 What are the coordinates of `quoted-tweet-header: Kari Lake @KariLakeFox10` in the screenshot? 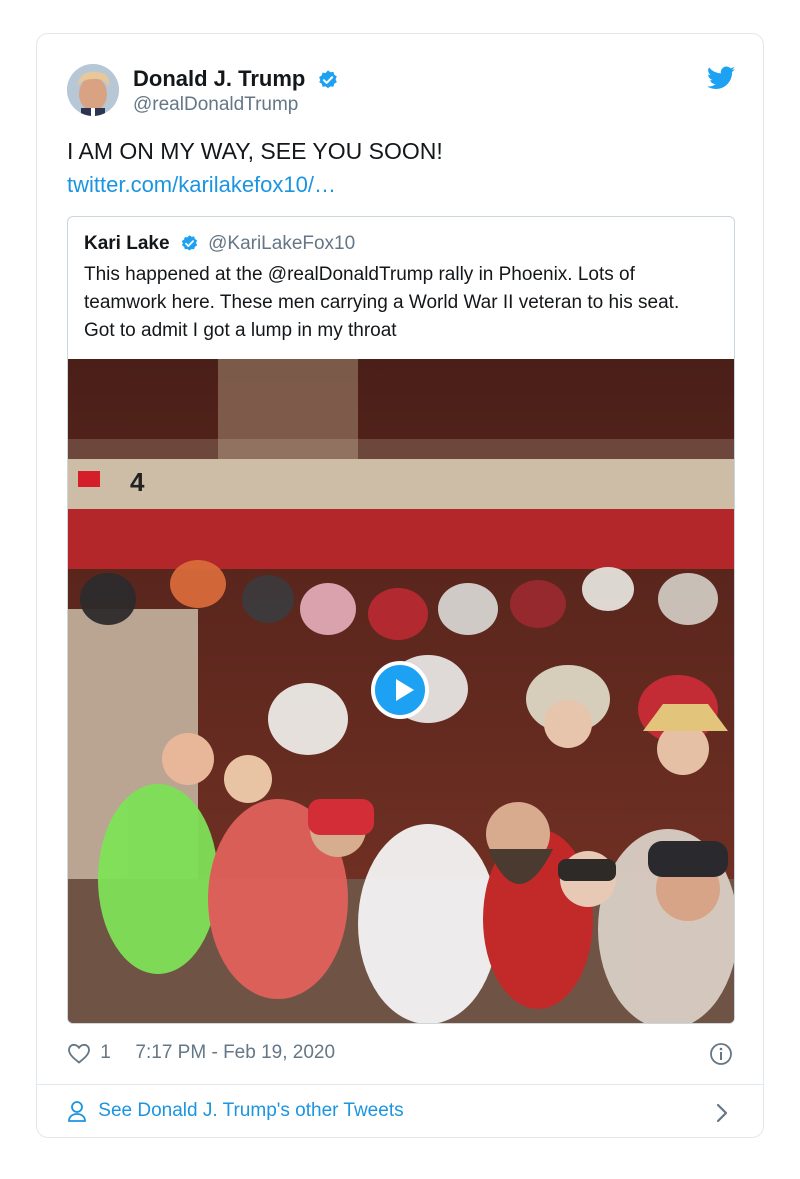 It's located at (219, 244).